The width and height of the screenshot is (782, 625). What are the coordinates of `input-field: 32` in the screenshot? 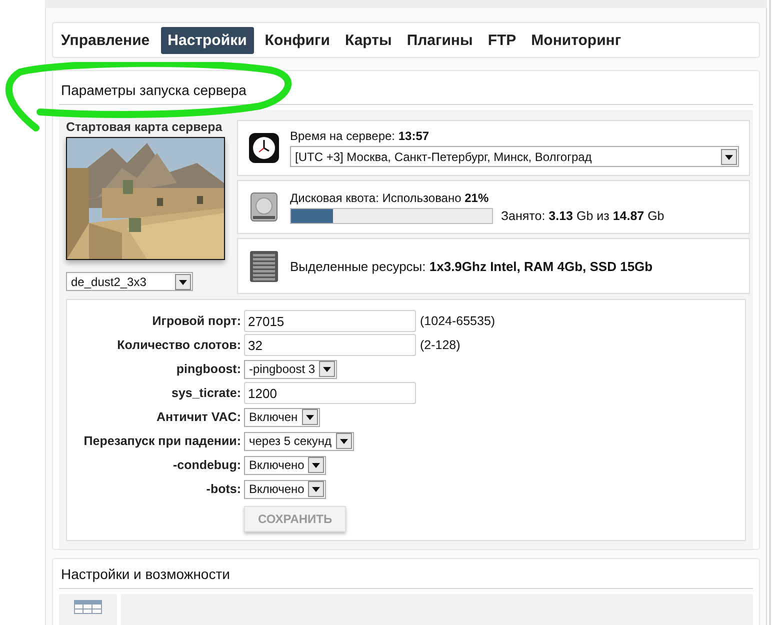 It's located at (330, 345).